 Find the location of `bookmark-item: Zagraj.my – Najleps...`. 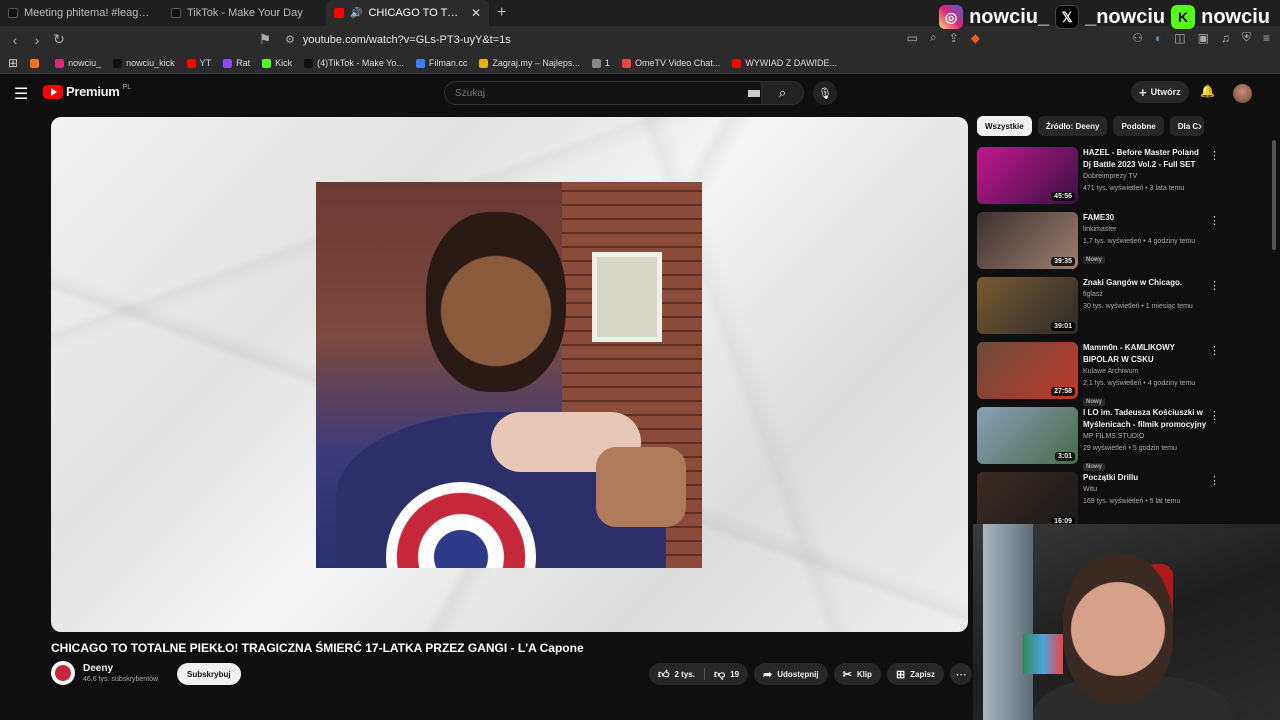

bookmark-item: Zagraj.my – Najleps... is located at coordinates (529, 63).